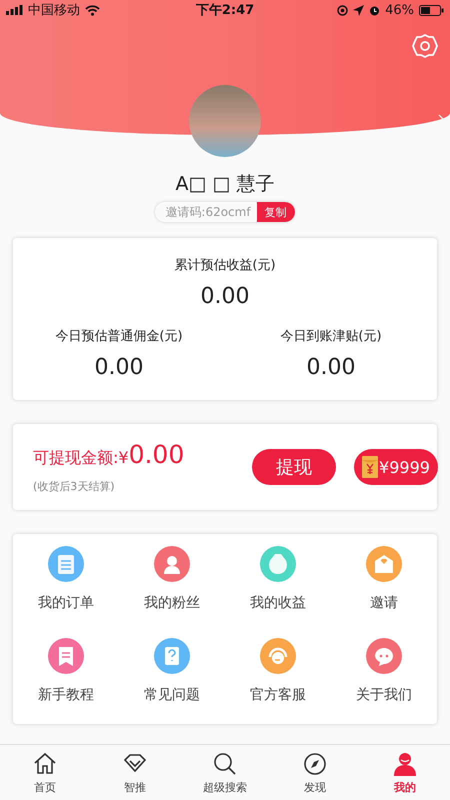 The image size is (450, 800). What do you see at coordinates (208, 212) in the screenshot?
I see `invite-code: 邀请码:62ocmf` at bounding box center [208, 212].